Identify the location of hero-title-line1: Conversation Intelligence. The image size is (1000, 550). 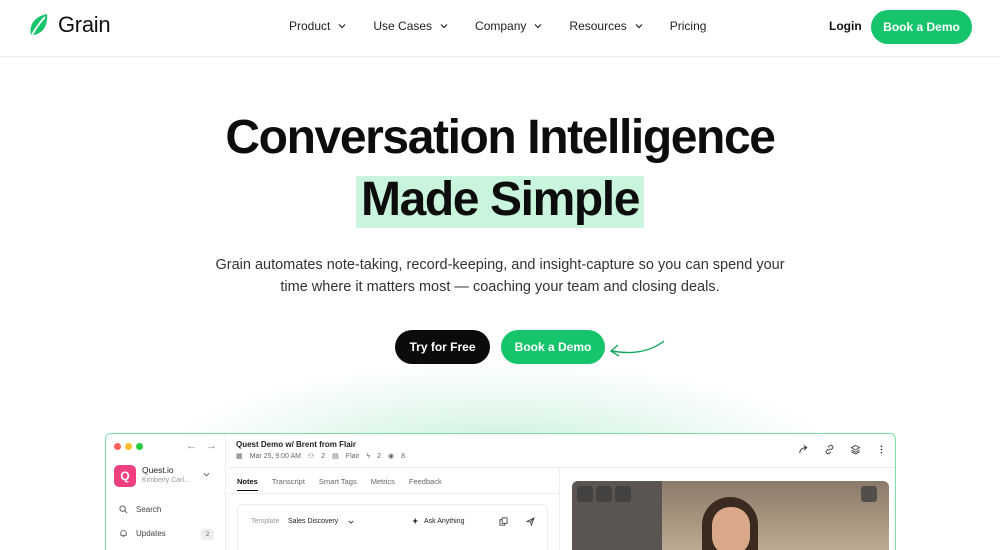
(500, 137).